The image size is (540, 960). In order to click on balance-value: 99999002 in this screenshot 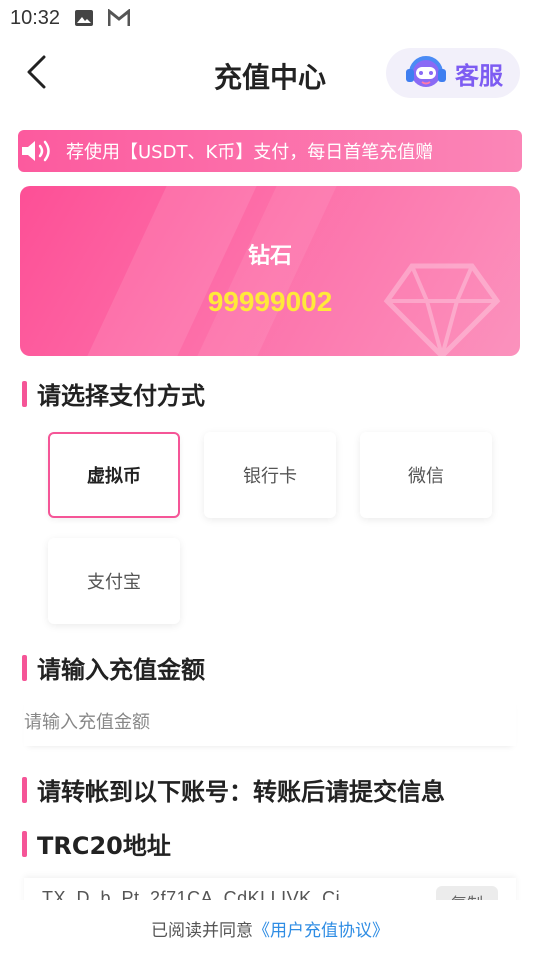, I will do `click(270, 301)`.